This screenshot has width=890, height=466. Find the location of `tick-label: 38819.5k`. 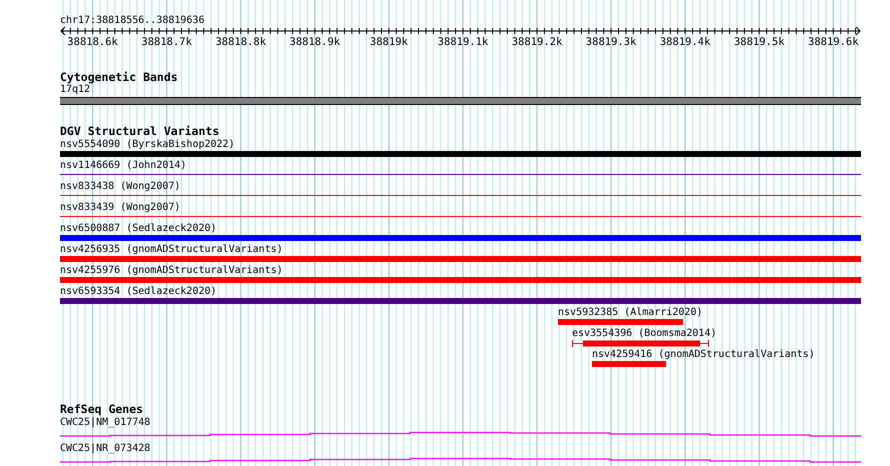

tick-label: 38819.5k is located at coordinates (759, 42).